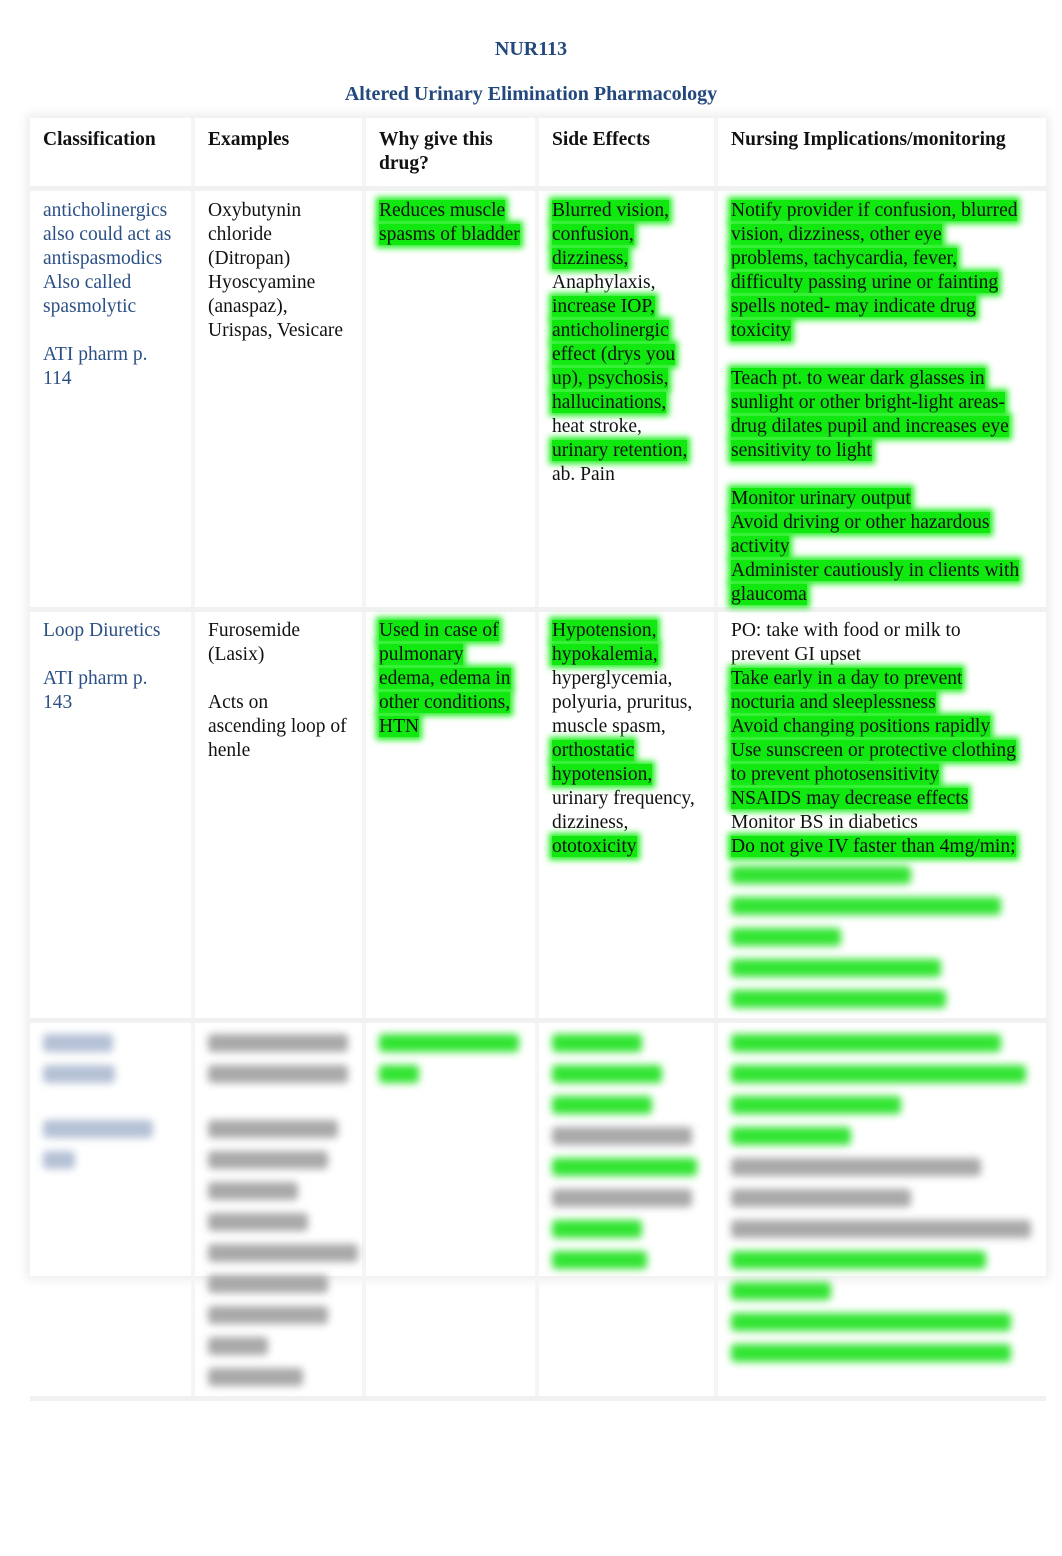  Describe the element at coordinates (861, 726) in the screenshot. I see `nursing-line: Avoid changing positions rapidly` at that location.